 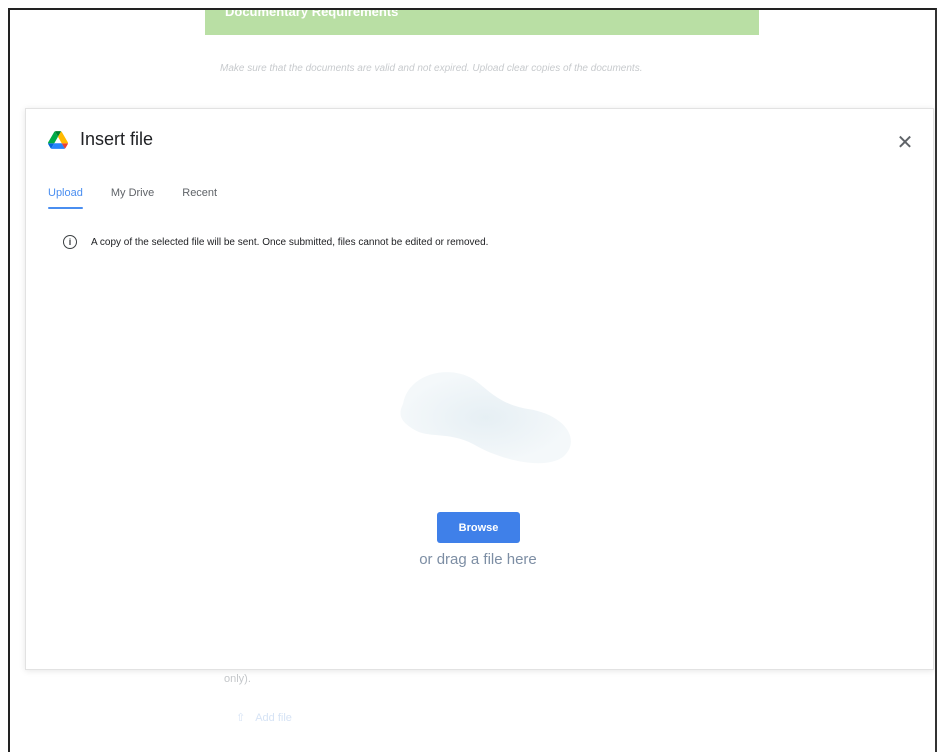 I want to click on dialog-tabs: Upload My Drive Recent, so click(x=146, y=198).